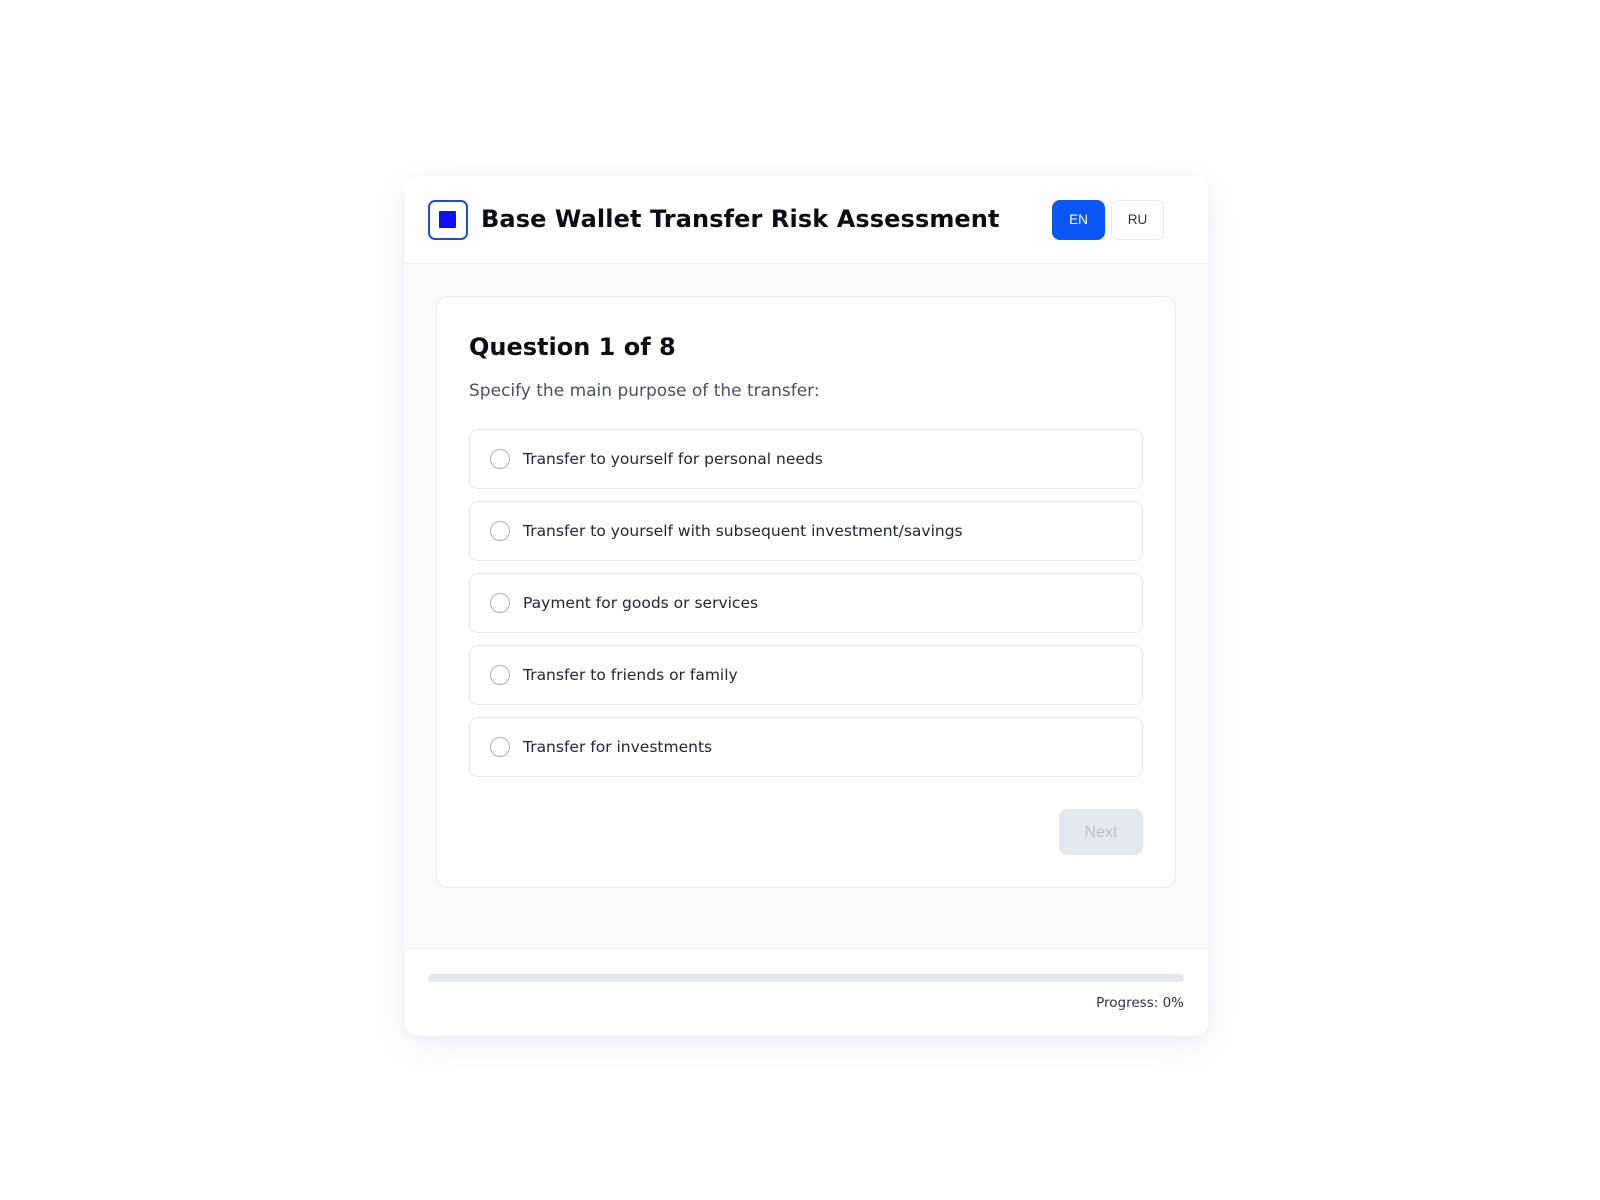 The image size is (1600, 1200). Describe the element at coordinates (806, 603) in the screenshot. I see `answer-option-goods-services: Payment for goods or services` at that location.